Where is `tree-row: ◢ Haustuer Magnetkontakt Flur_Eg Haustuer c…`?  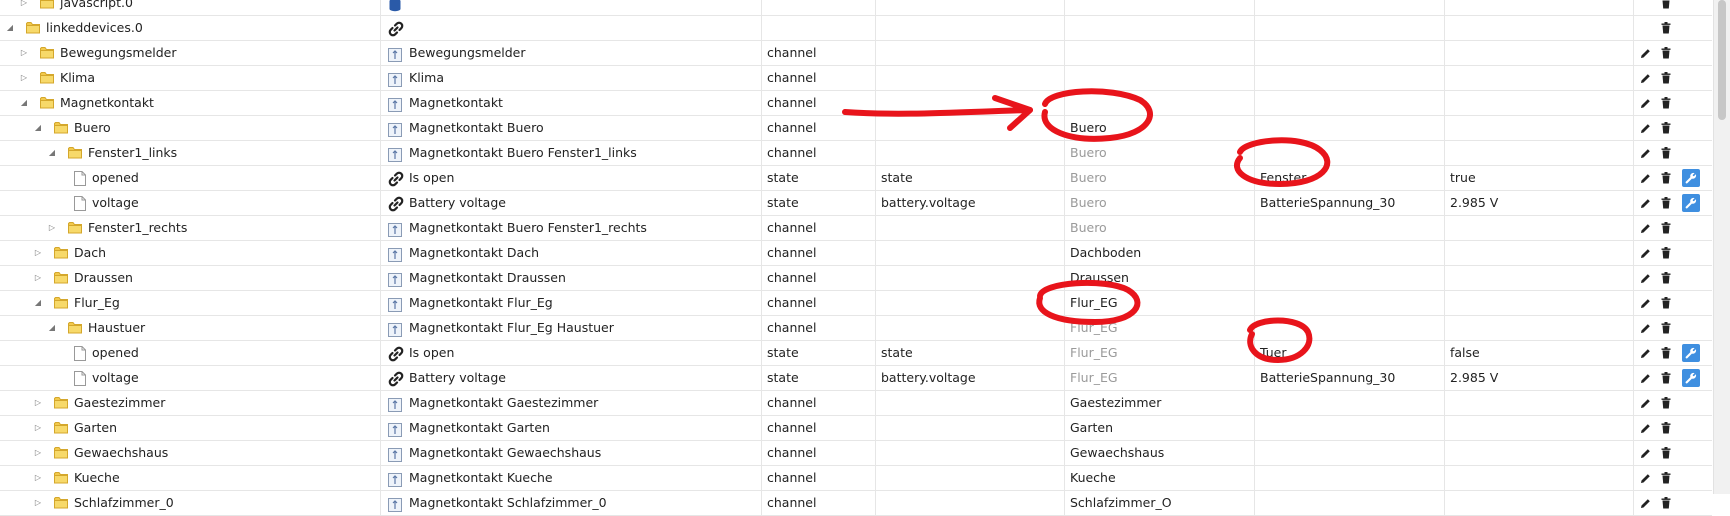 tree-row: ◢ Haustuer Magnetkontakt Flur_Eg Haustuer c… is located at coordinates (856, 328).